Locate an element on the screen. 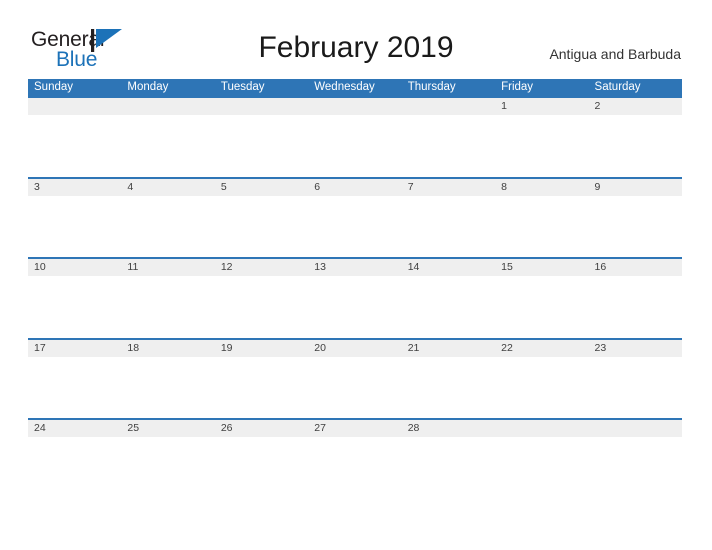 This screenshot has height=550, width=712. week-date-strip: 1 2 is located at coordinates (355, 106).